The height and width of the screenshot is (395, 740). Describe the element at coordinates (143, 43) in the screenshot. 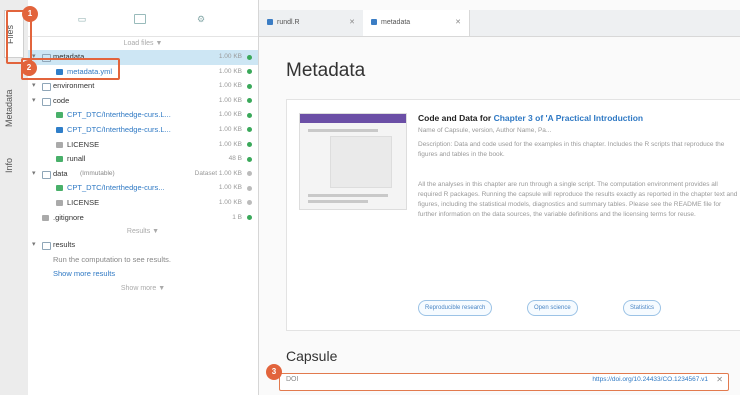

I see `load-files-hint: Load files ▼` at that location.